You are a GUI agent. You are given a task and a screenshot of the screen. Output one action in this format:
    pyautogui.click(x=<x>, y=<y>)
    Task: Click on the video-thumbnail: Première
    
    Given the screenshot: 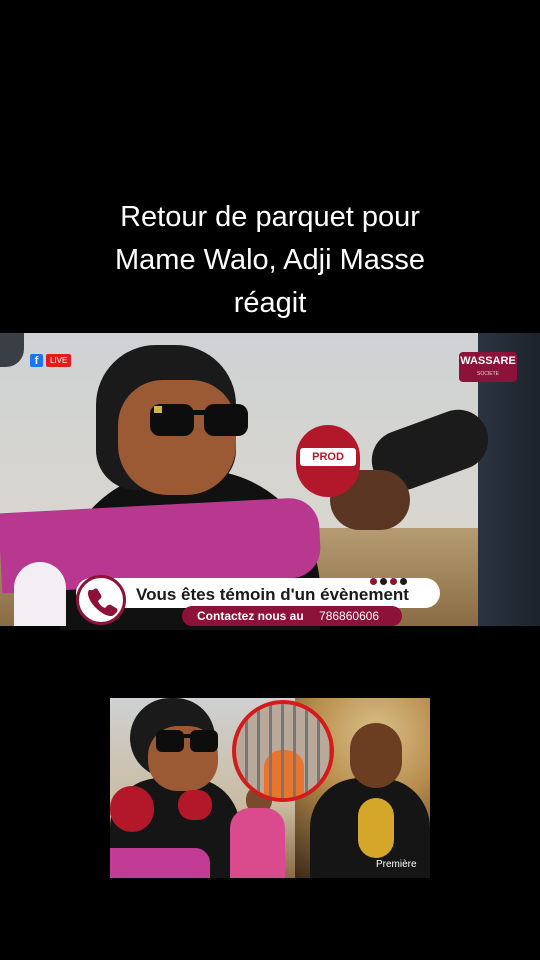 What is the action you would take?
    pyautogui.click(x=270, y=788)
    